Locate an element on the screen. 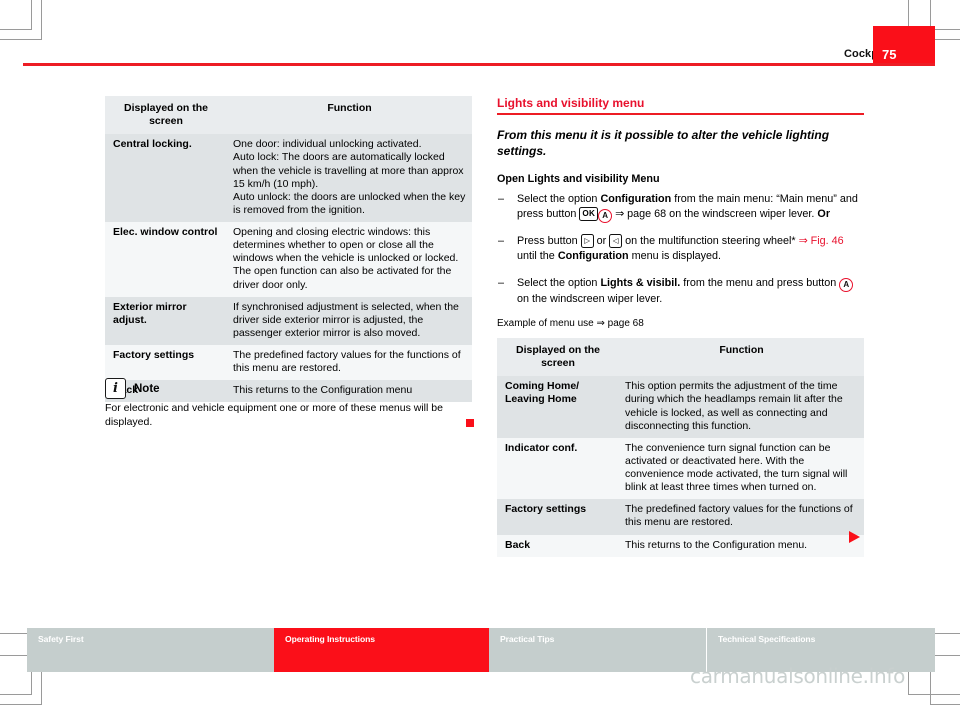 The image size is (960, 705). page-number: 75 is located at coordinates (889, 54).